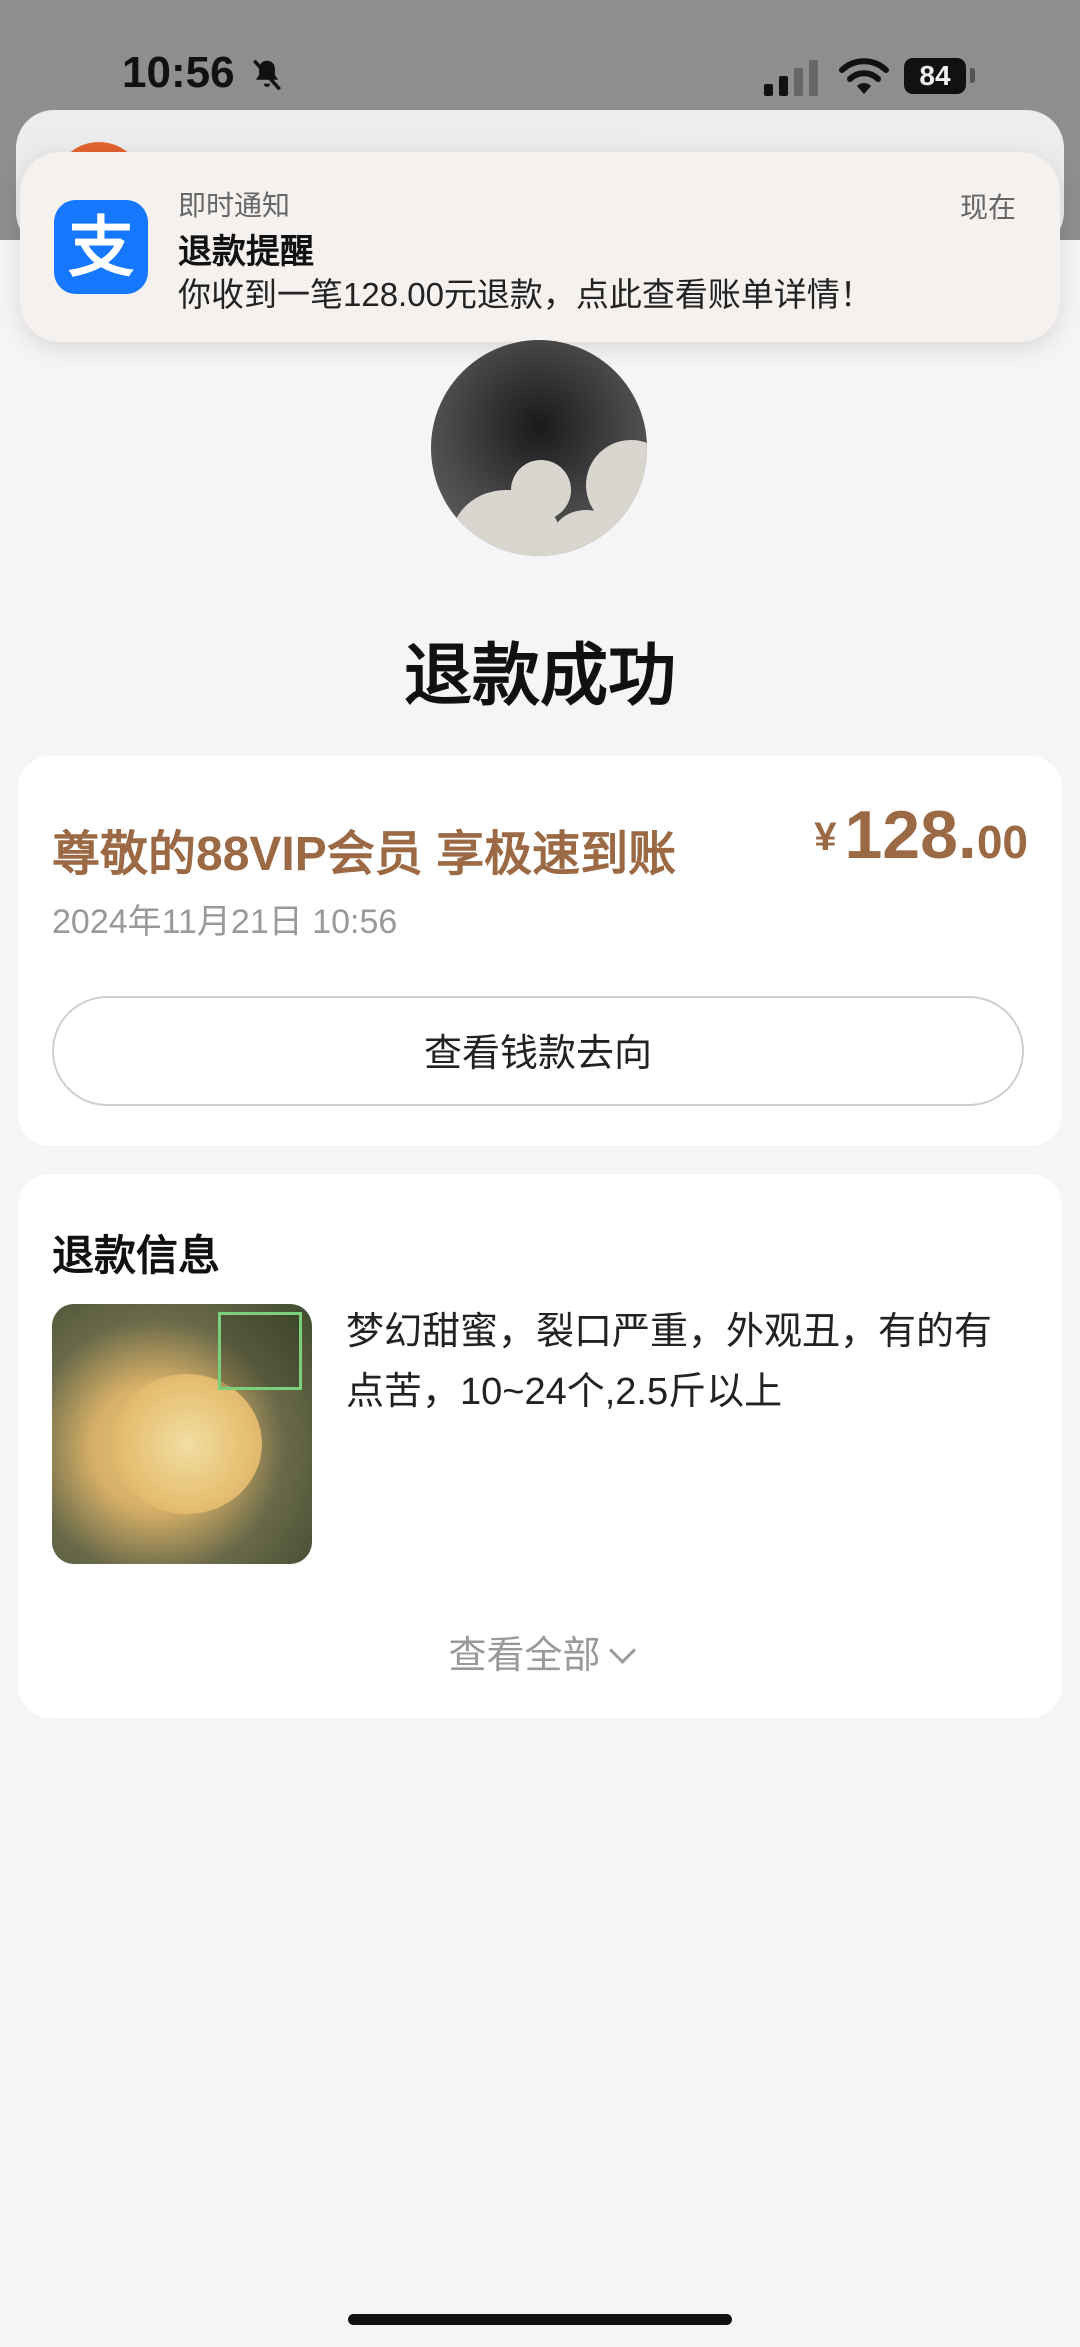 Image resolution: width=1080 pixels, height=2347 pixels. Describe the element at coordinates (525, 294) in the screenshot. I see `notification-body: 你收到一笔128.00元退款，点此查看账单详情！` at that location.